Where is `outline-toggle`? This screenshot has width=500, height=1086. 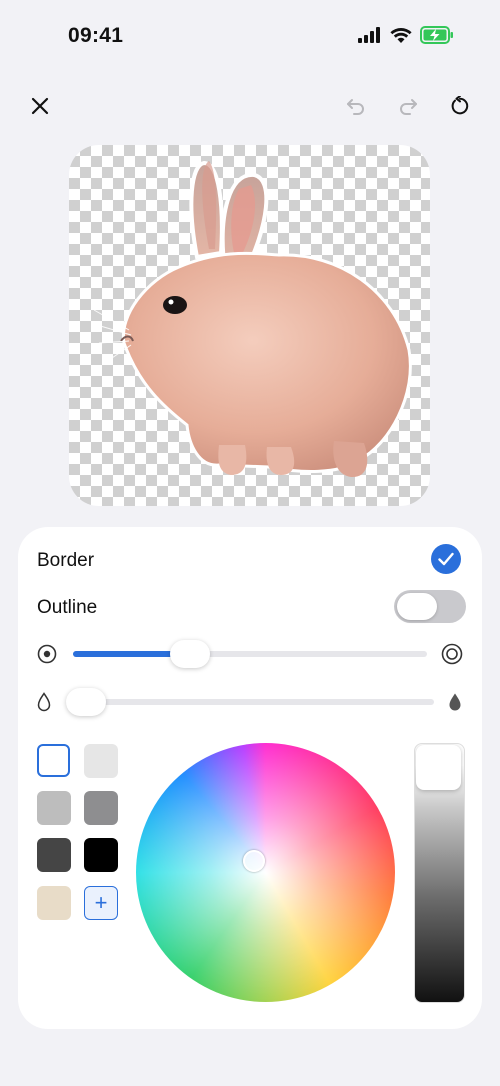
outline-toggle is located at coordinates (430, 606).